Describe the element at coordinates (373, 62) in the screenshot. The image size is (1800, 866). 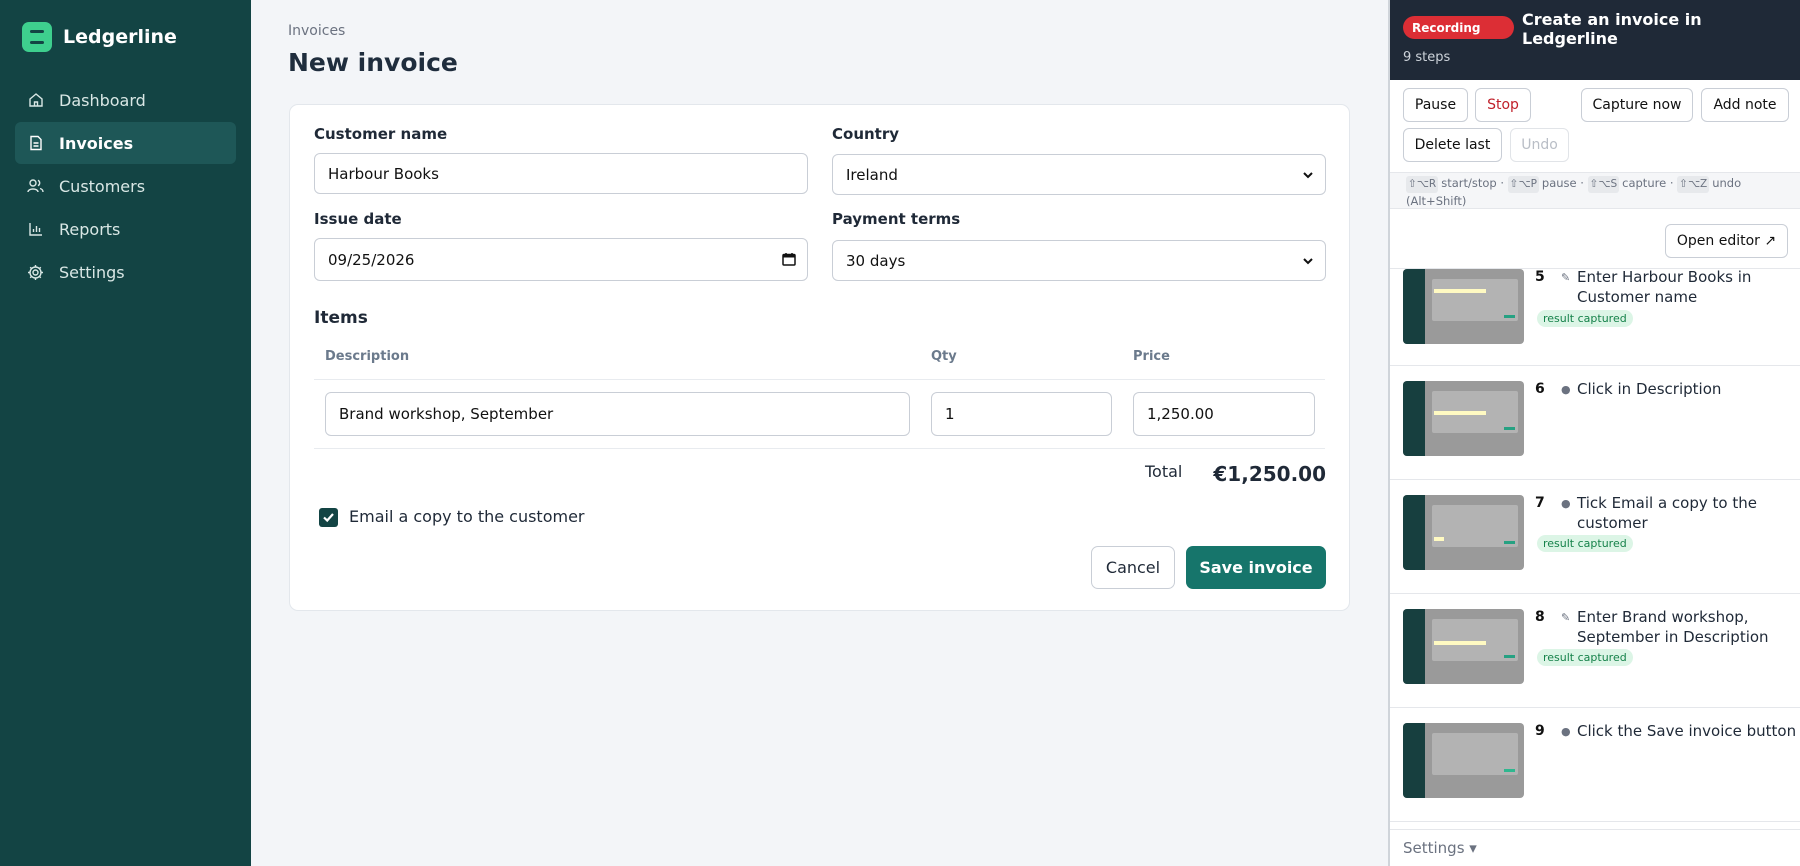
I see `page-title: New invoice` at that location.